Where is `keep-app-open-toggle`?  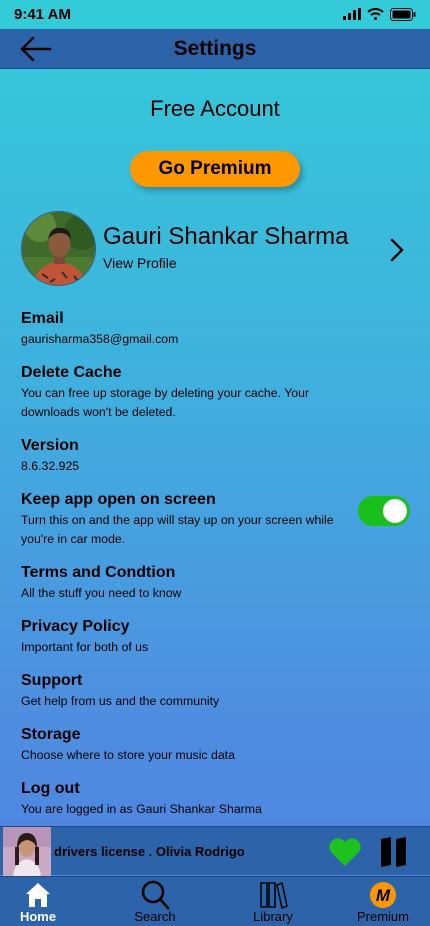 keep-app-open-toggle is located at coordinates (384, 511).